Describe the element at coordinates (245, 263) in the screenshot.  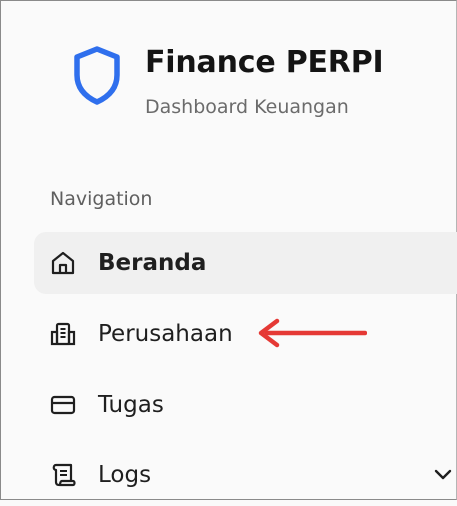
I see `nav-item-beranda: Beranda` at that location.